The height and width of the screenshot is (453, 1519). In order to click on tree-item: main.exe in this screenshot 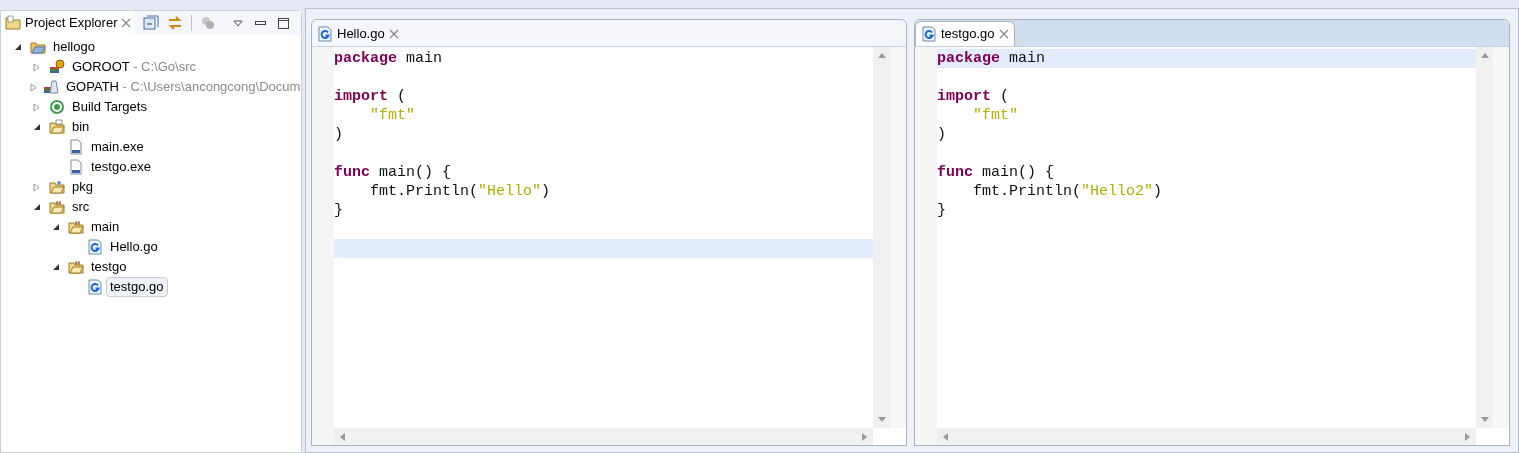, I will do `click(117, 147)`.